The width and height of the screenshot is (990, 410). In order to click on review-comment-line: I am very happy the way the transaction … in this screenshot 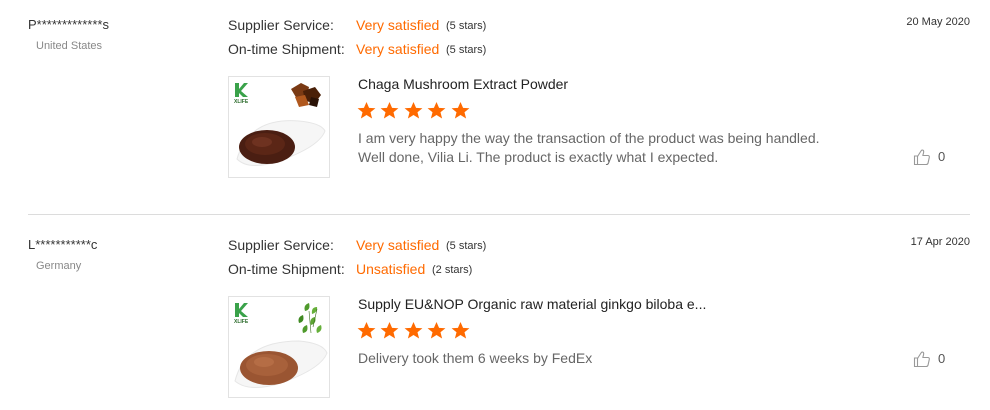, I will do `click(589, 138)`.